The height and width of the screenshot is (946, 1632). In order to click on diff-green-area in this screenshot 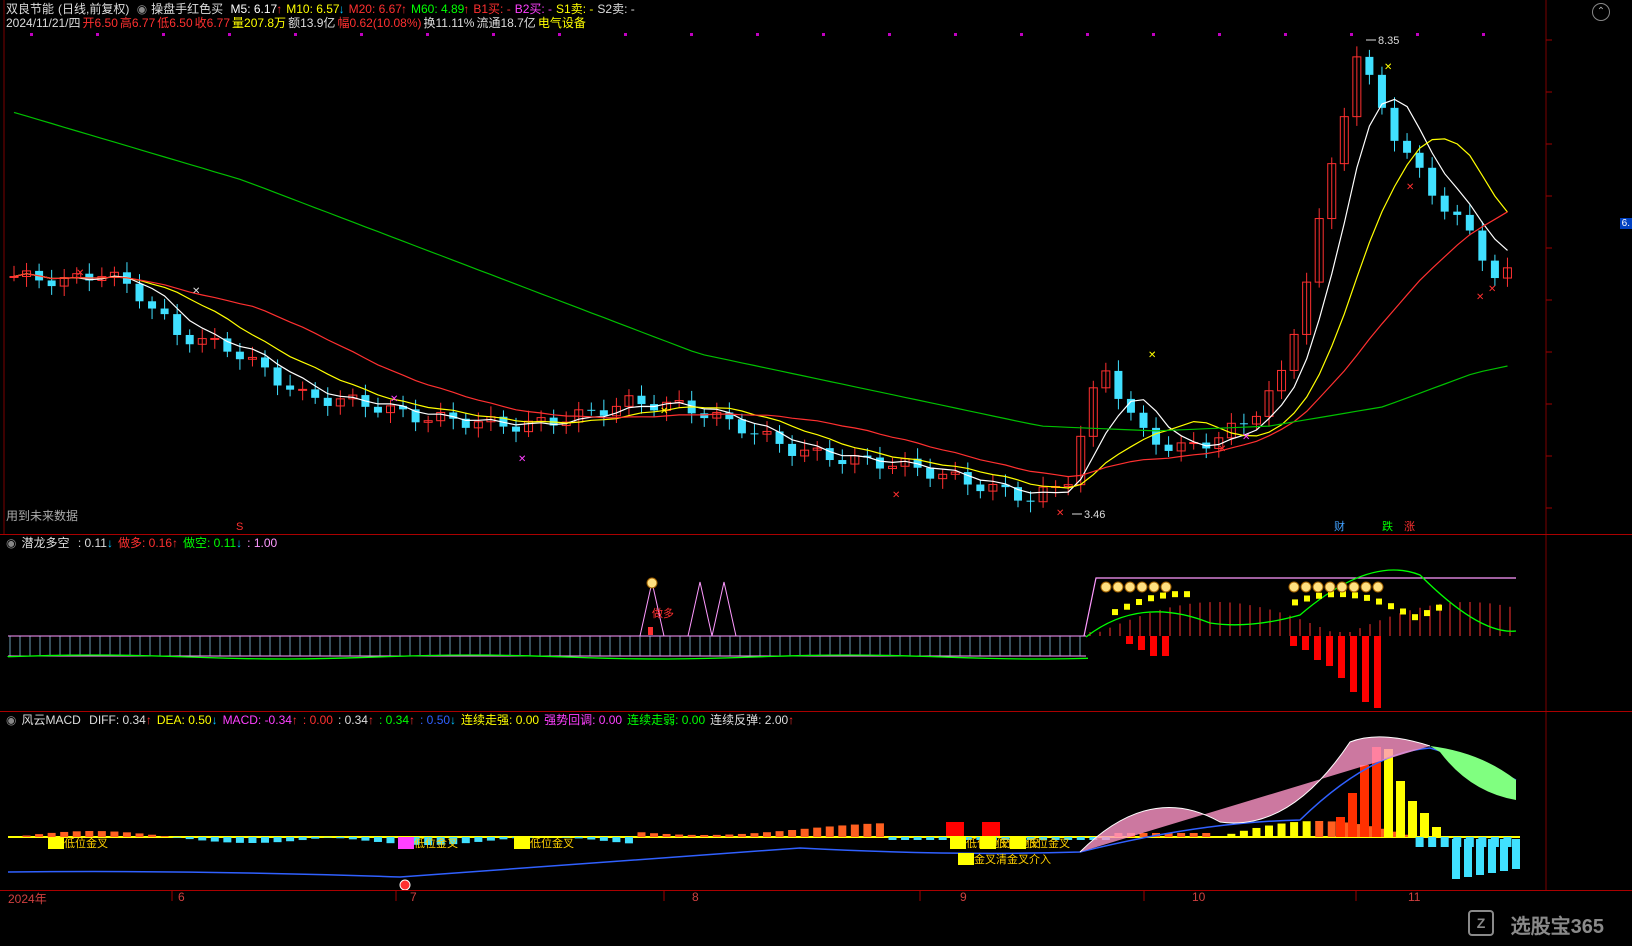, I will do `click(1473, 773)`.